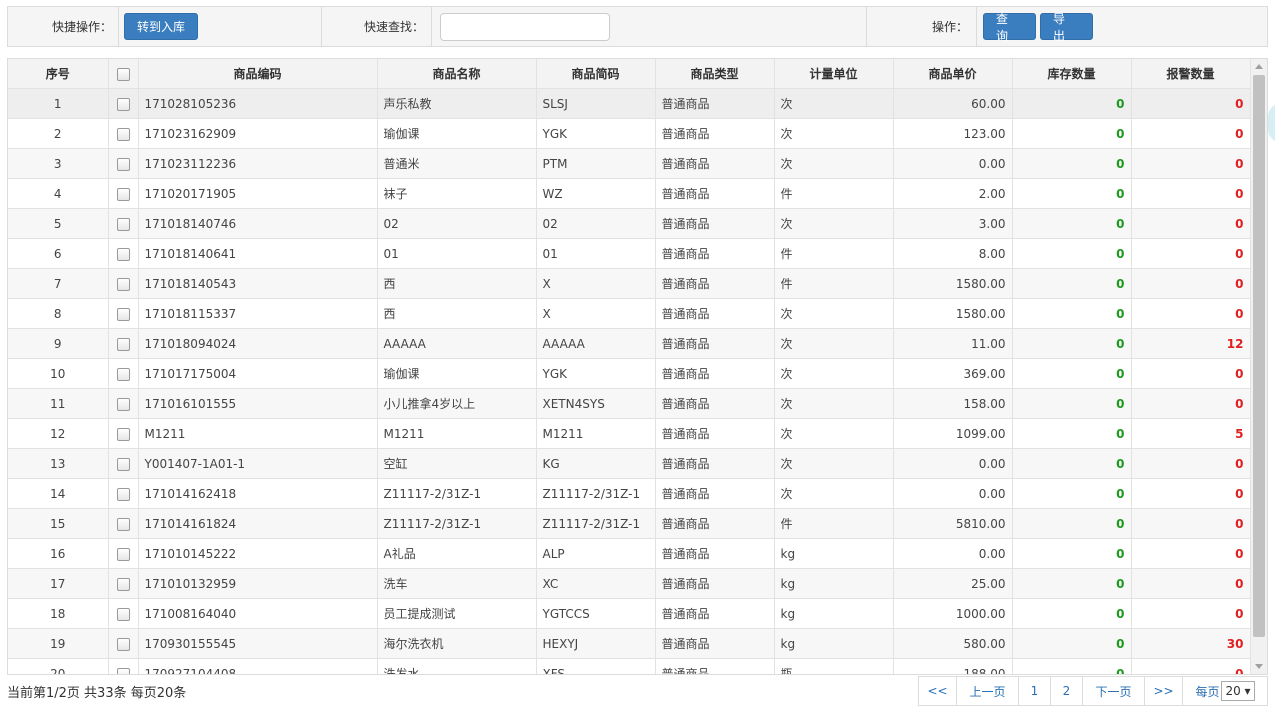  I want to click on cell-code: 171010145222, so click(258, 553).